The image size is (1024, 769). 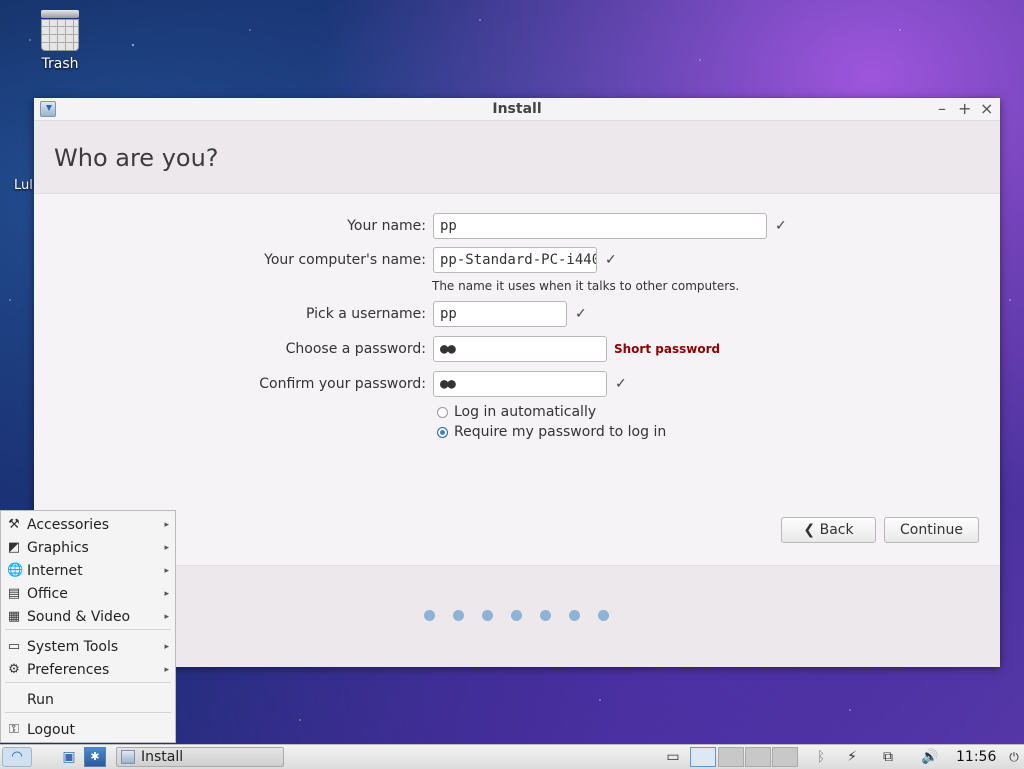 I want to click on taskbar-task-install: Install, so click(x=200, y=757).